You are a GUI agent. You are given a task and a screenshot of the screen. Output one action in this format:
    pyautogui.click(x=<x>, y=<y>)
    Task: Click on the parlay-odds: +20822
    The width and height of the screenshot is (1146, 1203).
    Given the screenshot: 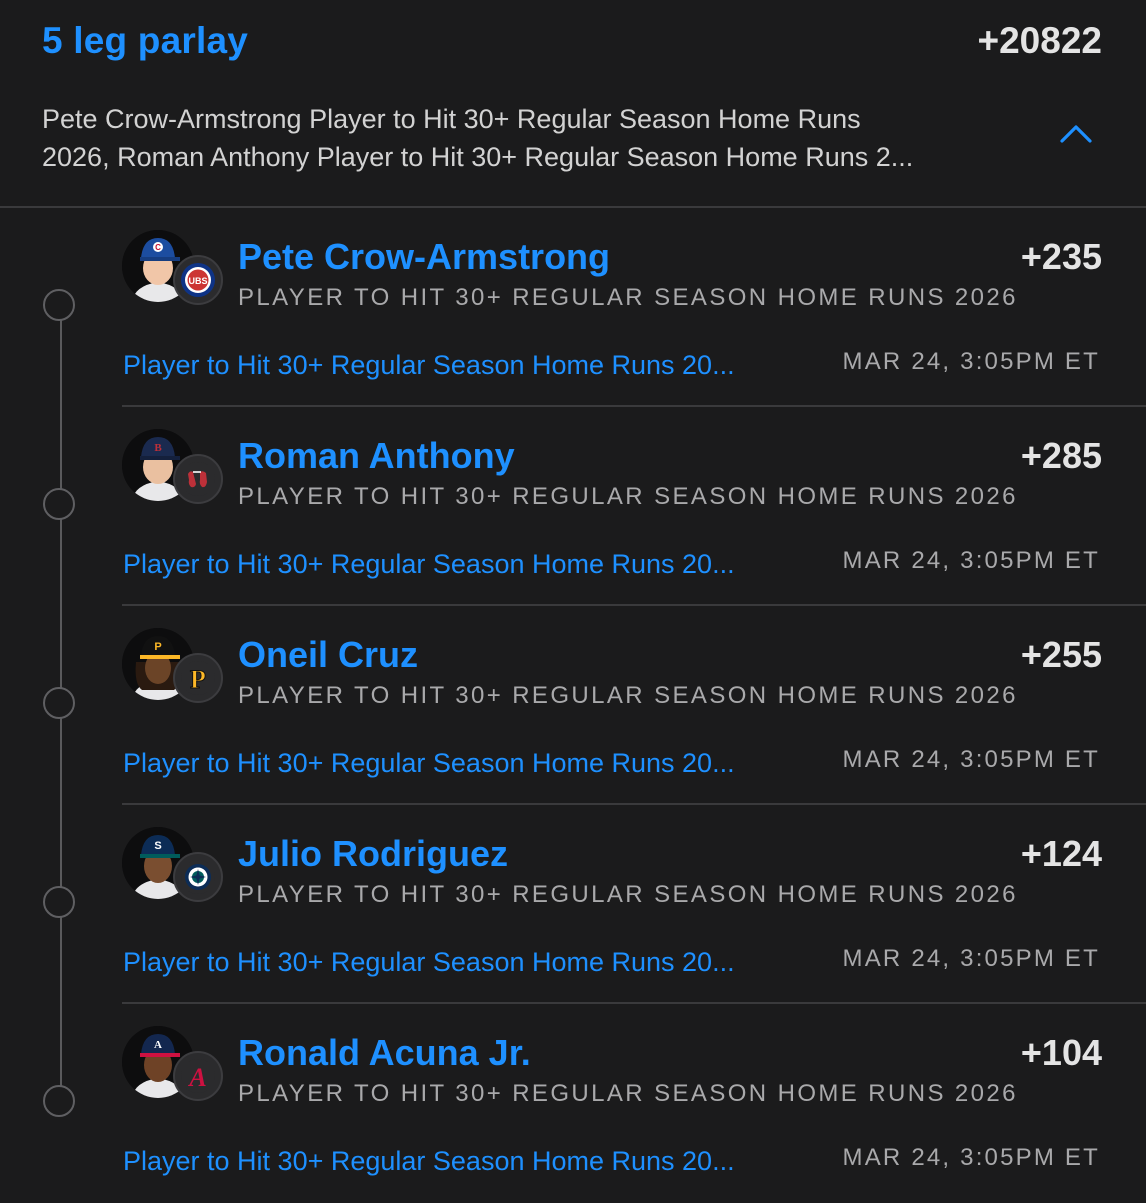 What is the action you would take?
    pyautogui.click(x=1040, y=40)
    